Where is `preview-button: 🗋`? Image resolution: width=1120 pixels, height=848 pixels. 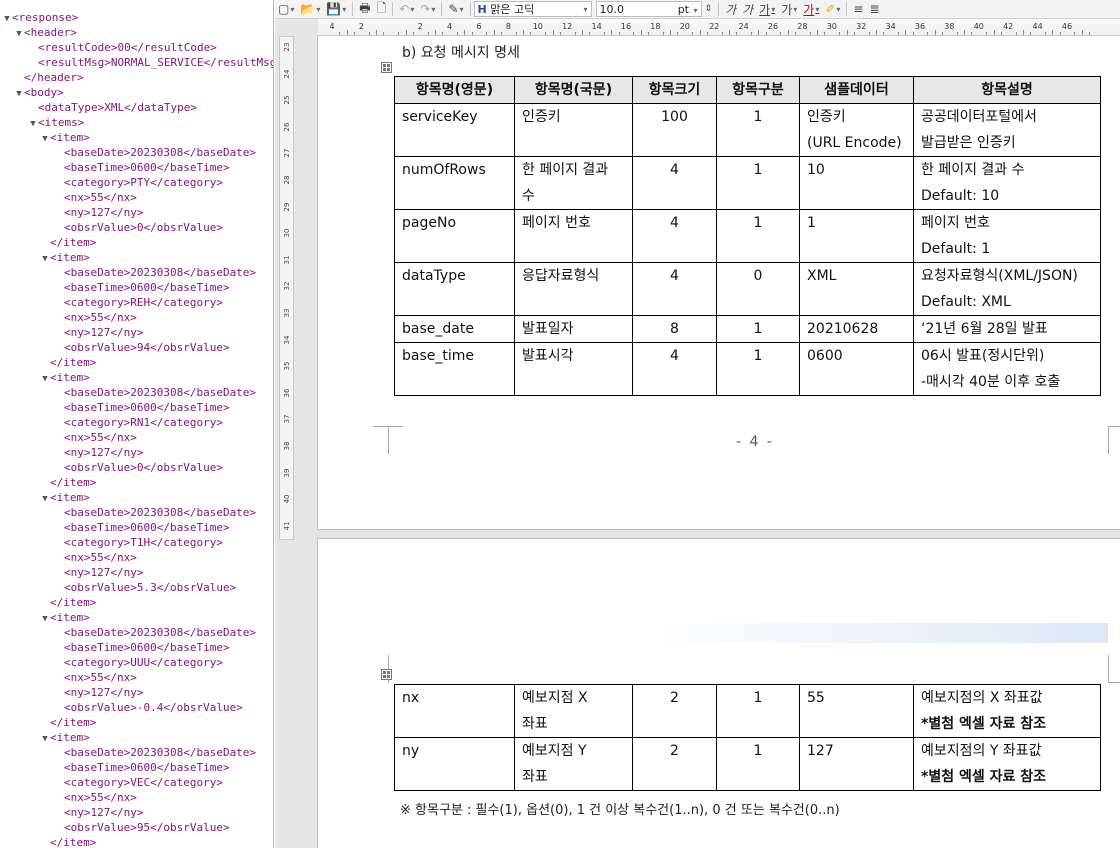 preview-button: 🗋 is located at coordinates (382, 9).